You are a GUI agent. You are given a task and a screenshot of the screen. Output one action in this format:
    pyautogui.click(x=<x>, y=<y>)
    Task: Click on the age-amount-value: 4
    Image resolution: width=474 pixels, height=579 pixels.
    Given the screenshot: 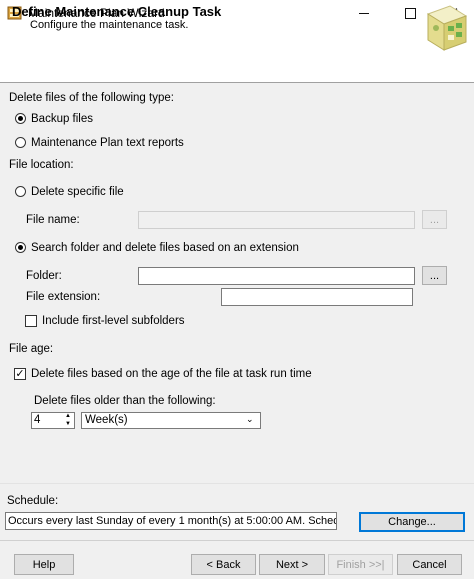 What is the action you would take?
    pyautogui.click(x=37, y=420)
    